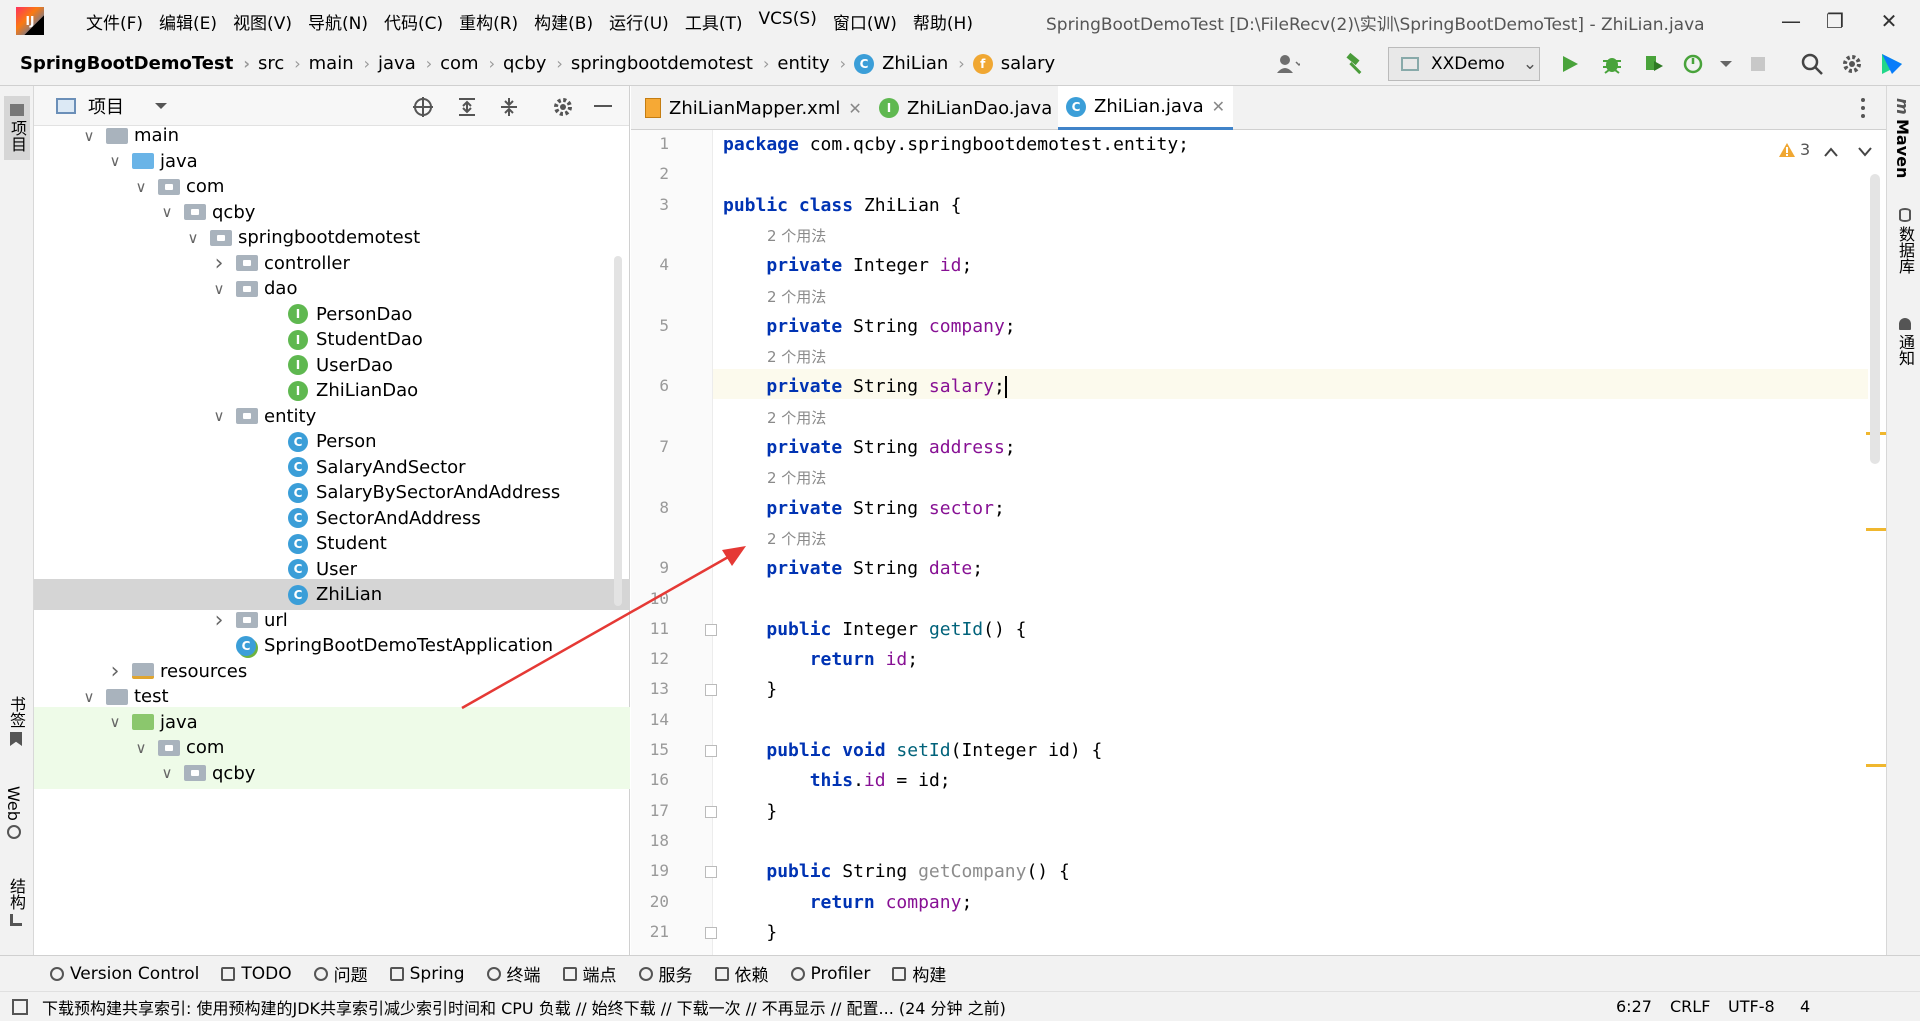 The image size is (1920, 1021). Describe the element at coordinates (16, 902) in the screenshot. I see `tab-structure: 结构` at that location.